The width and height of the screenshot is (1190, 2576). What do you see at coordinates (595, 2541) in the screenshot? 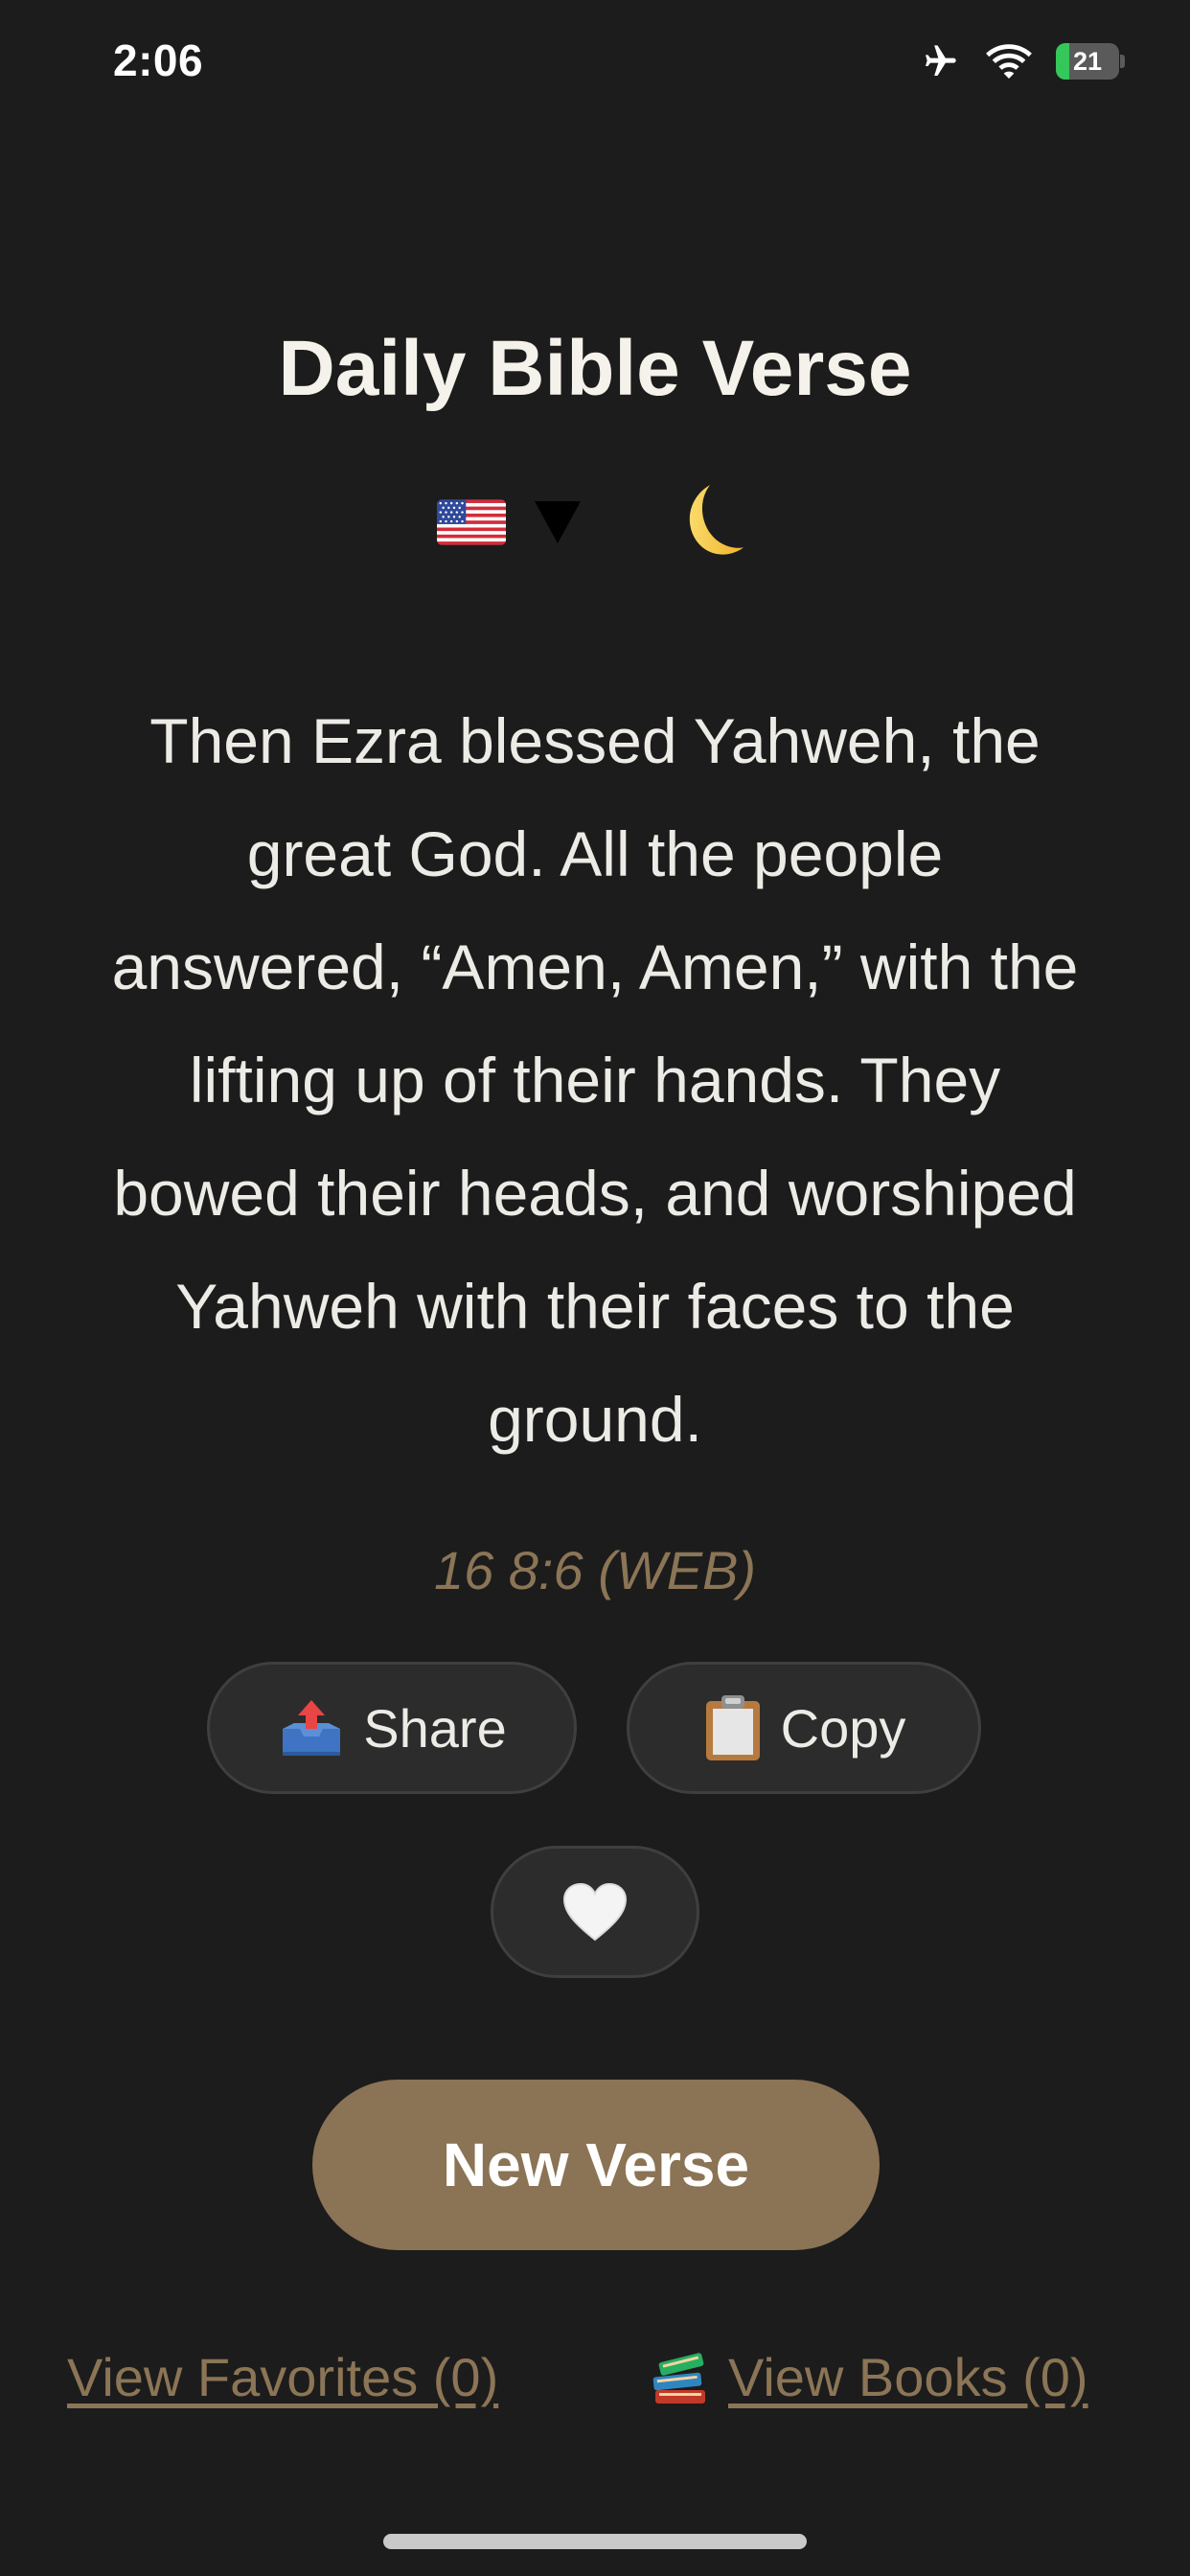
I see `home-indicator` at bounding box center [595, 2541].